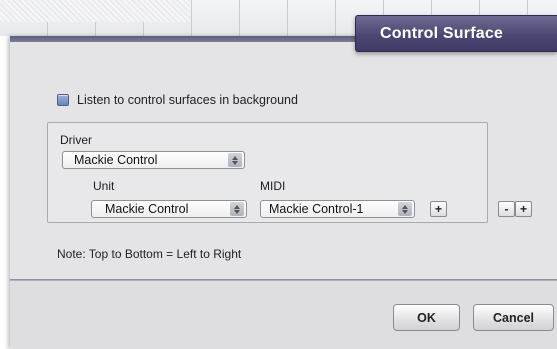 The image size is (557, 349). I want to click on dialog-title-text: Control Surface, so click(442, 33).